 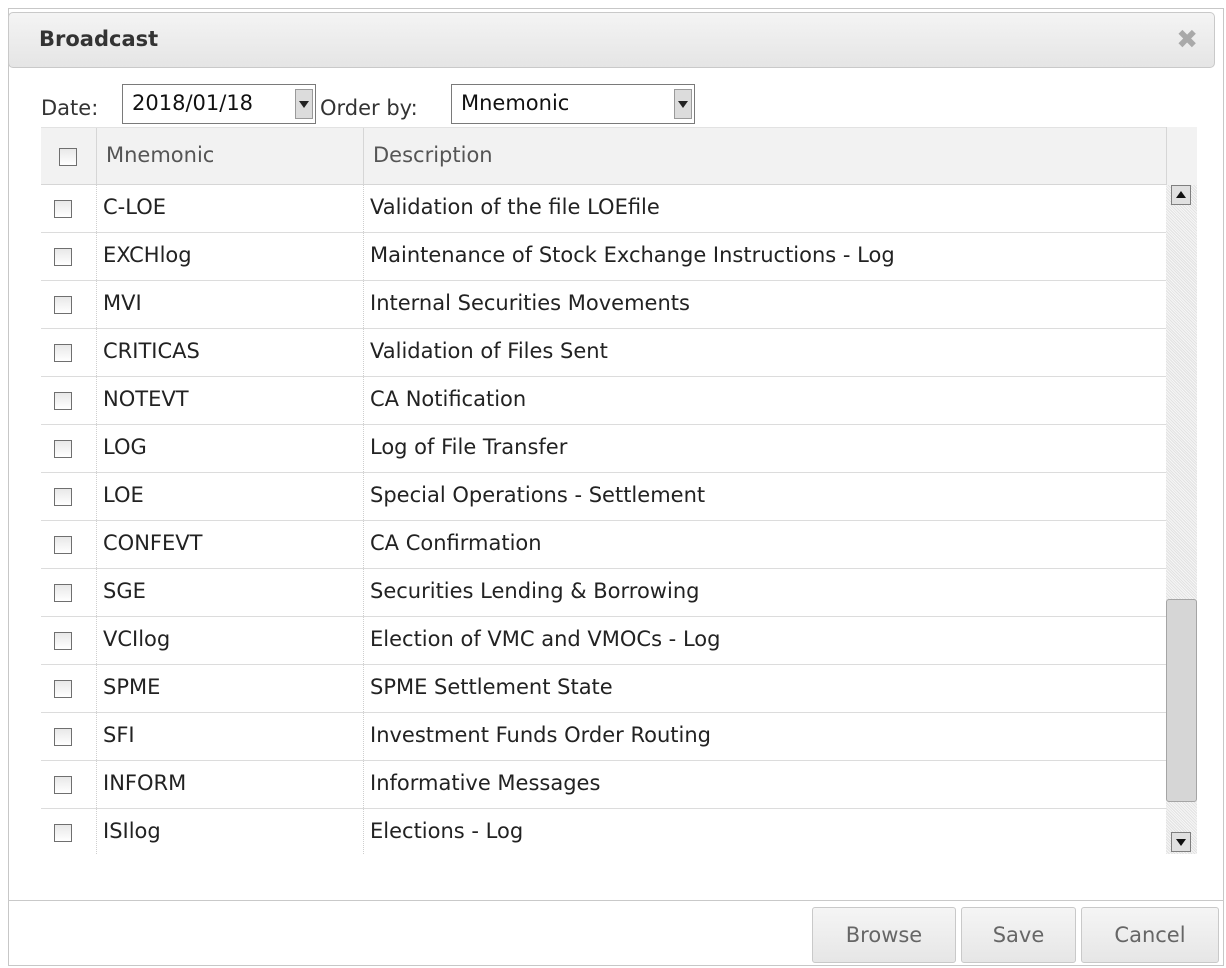 What do you see at coordinates (530, 303) in the screenshot?
I see `row-description: Internal Securities Movements` at bounding box center [530, 303].